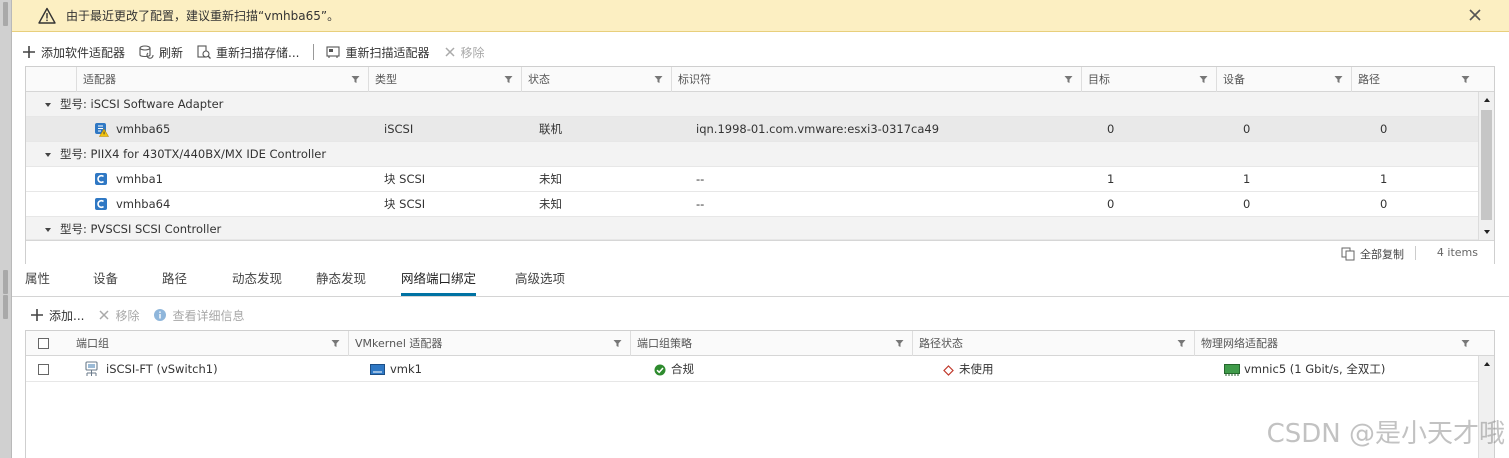  Describe the element at coordinates (204, 52) in the screenshot. I see `rescan-storage-icon` at that location.